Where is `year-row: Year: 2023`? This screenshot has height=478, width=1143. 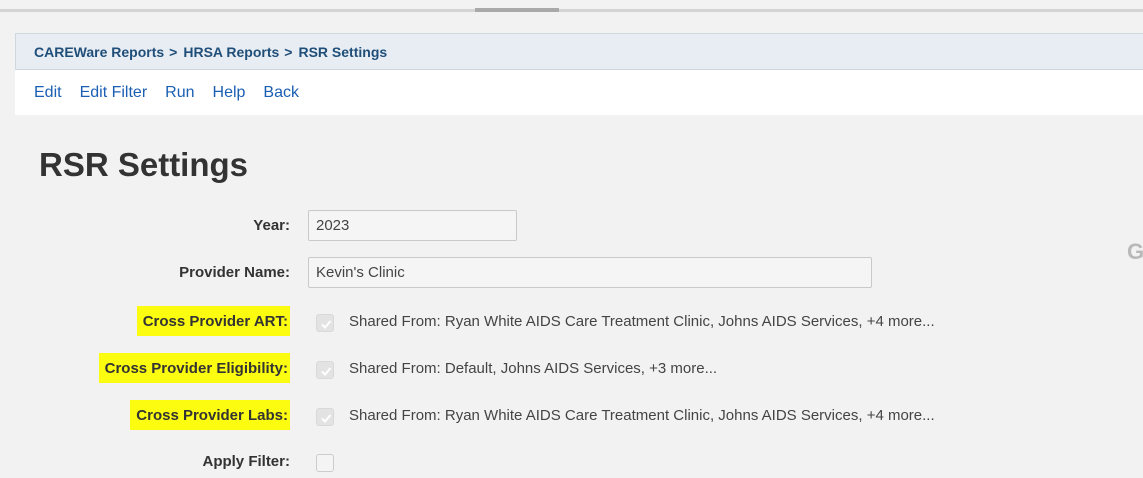 year-row: Year: 2023 is located at coordinates (571, 225).